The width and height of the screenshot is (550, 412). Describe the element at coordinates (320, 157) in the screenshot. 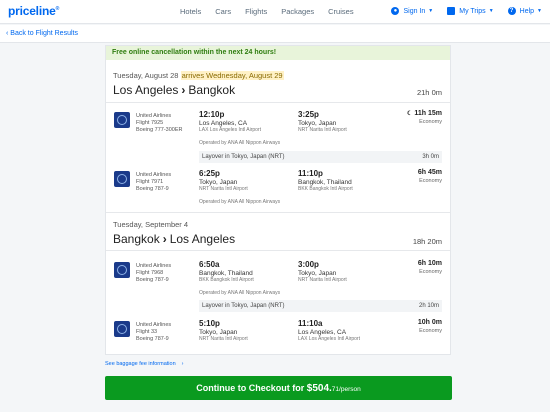

I see `layover-info: Layover in Tokyo, Japan (NRT) 3h 0m` at that location.